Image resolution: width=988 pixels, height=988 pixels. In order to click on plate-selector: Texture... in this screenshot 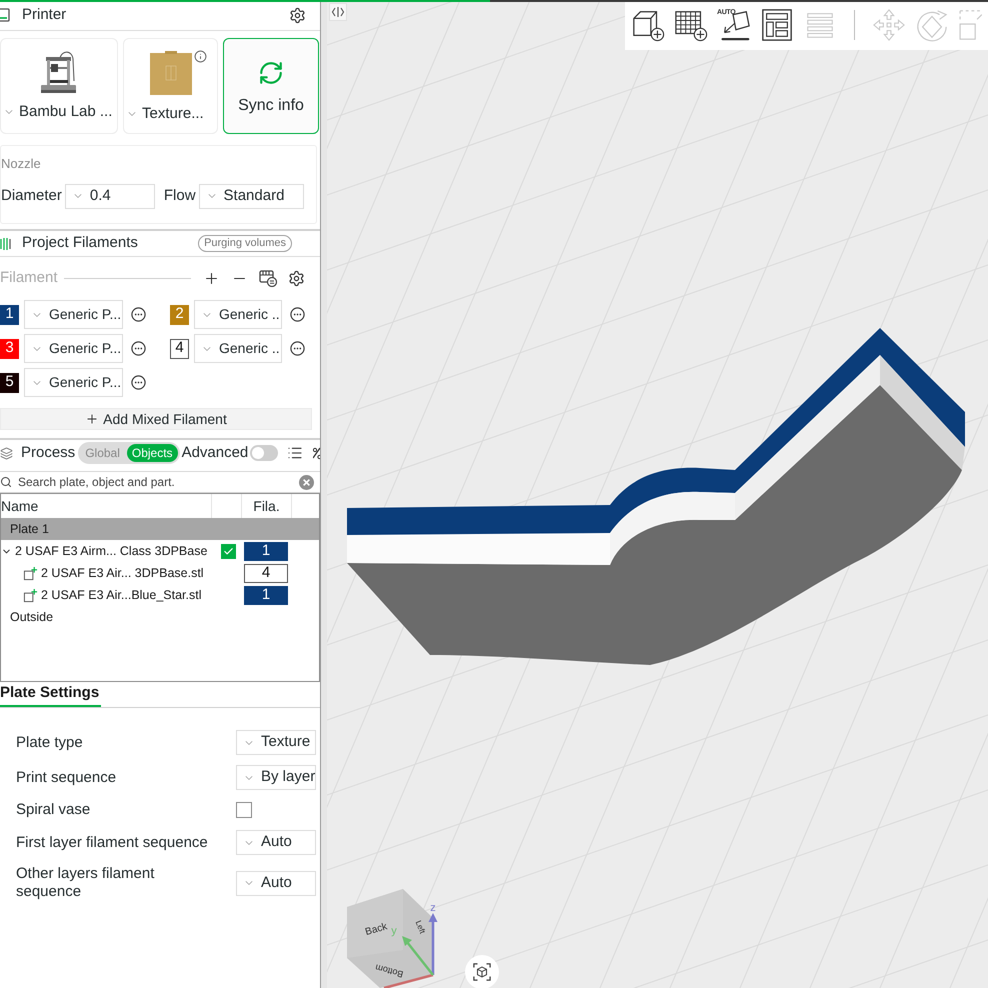, I will do `click(170, 86)`.